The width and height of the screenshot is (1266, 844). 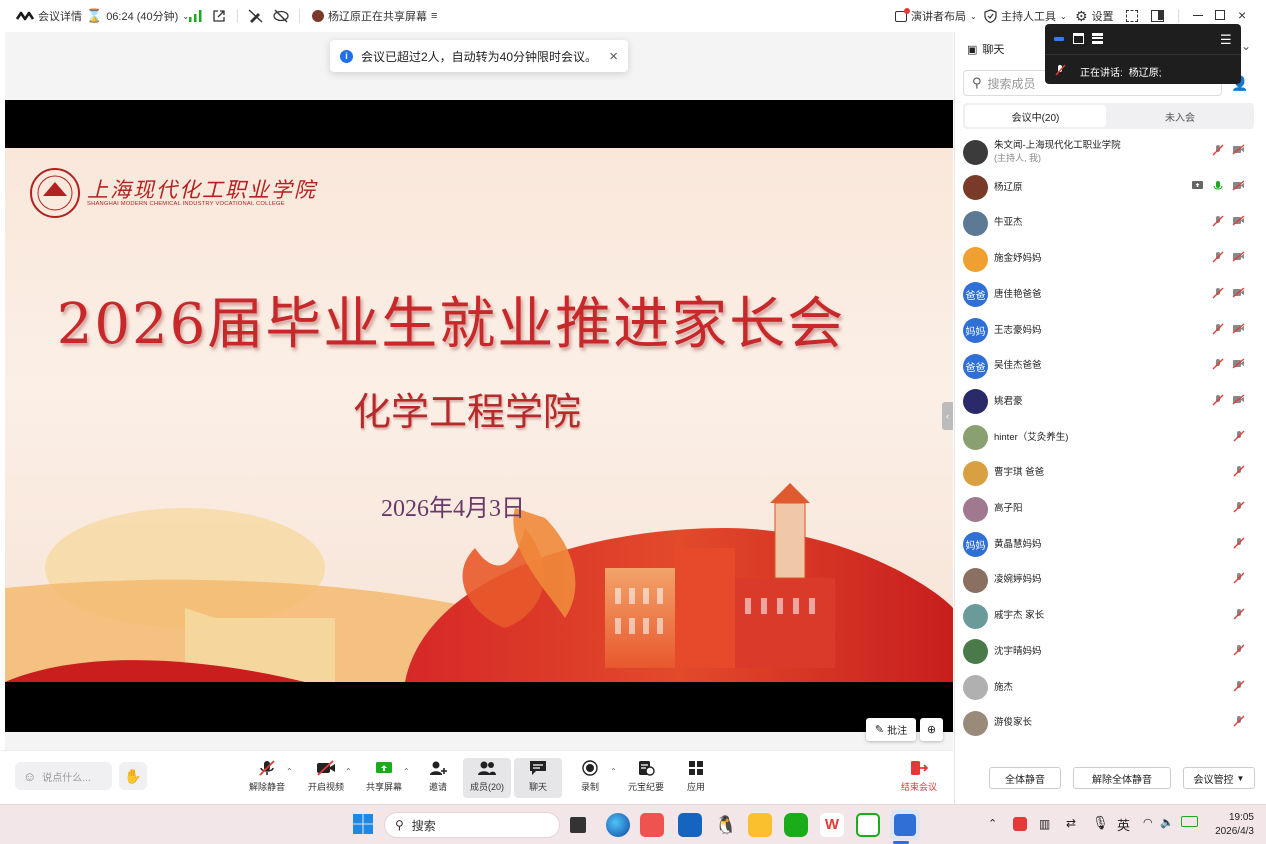 What do you see at coordinates (1078, 38) in the screenshot?
I see `window-icon` at bounding box center [1078, 38].